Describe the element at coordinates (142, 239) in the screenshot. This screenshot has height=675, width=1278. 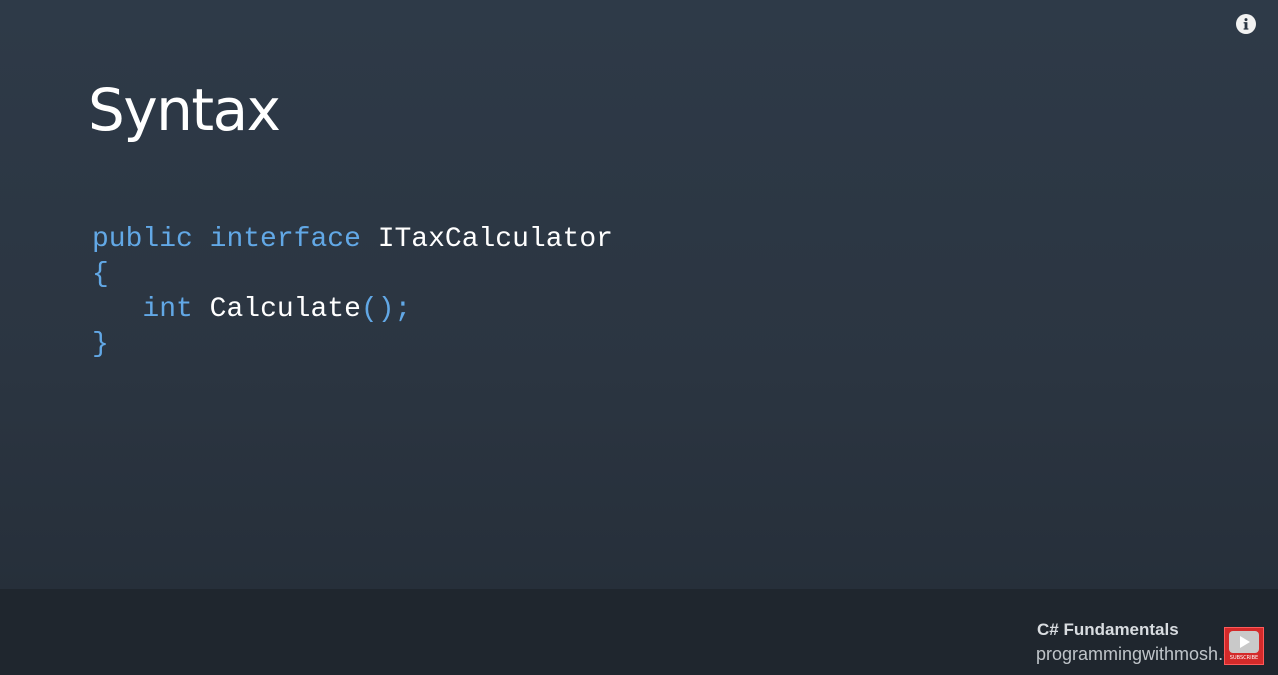
I see `code-keyword: public` at that location.